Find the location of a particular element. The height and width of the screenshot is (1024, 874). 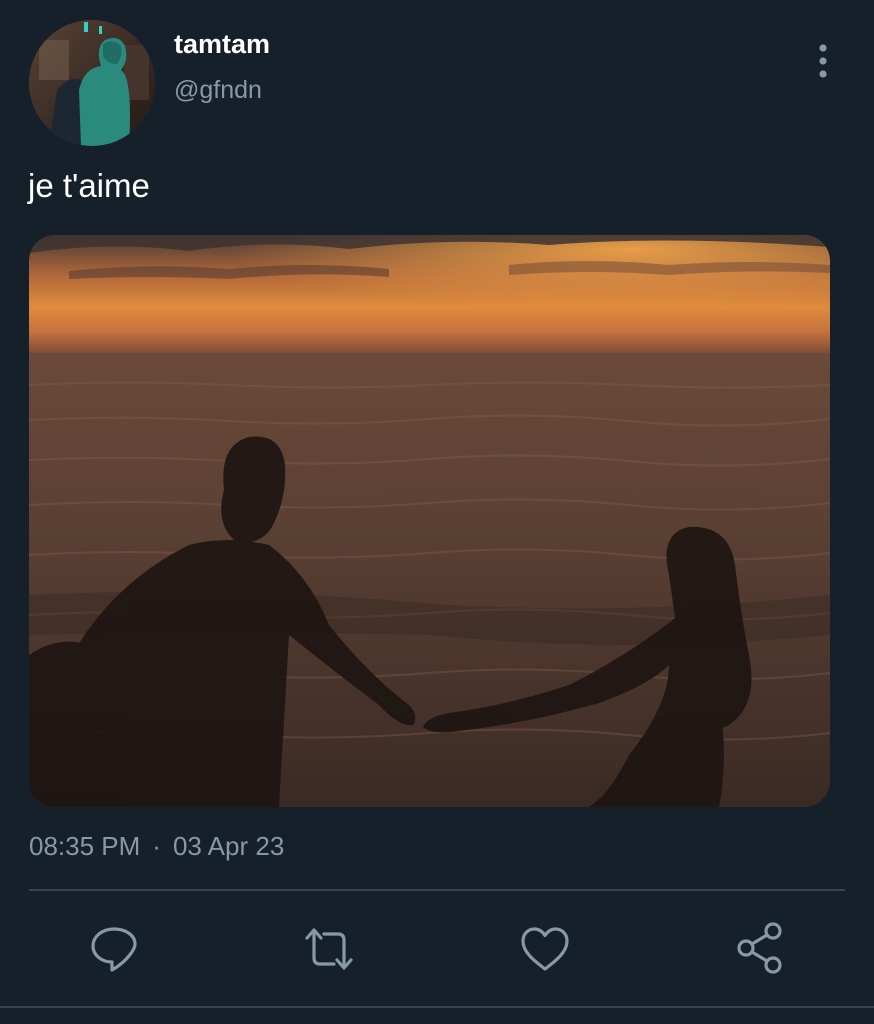

author-info: tamtam @gfndn is located at coordinates (222, 66).